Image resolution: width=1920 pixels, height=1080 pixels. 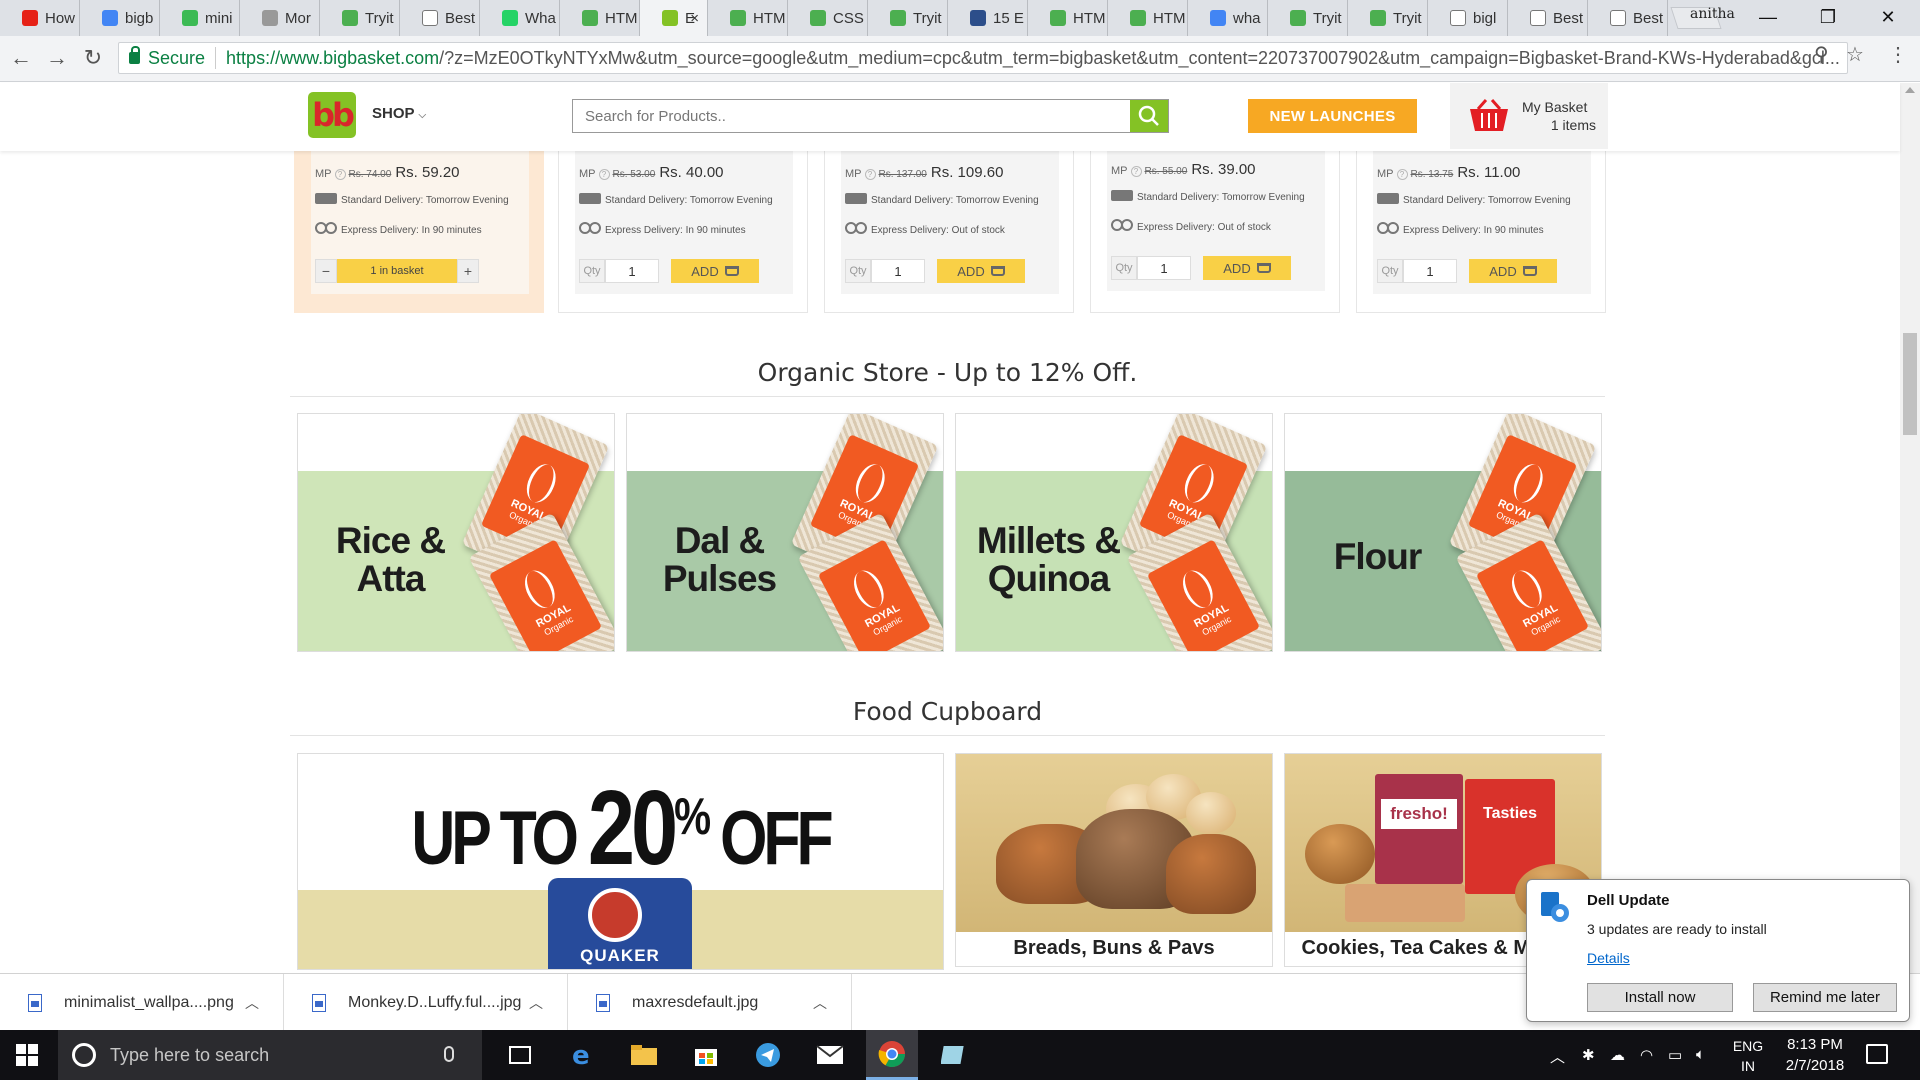 What do you see at coordinates (1910, 90) in the screenshot?
I see `scroll-up-arrow-icon` at bounding box center [1910, 90].